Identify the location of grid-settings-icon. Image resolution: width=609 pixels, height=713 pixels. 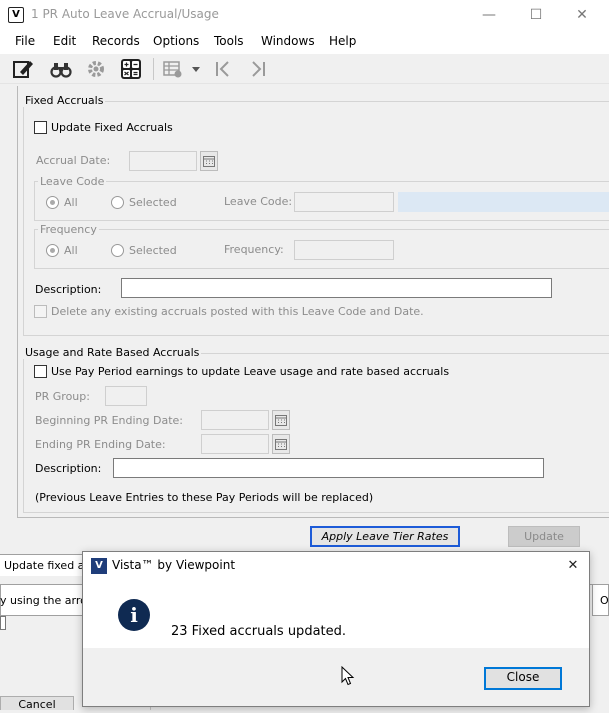
(173, 69).